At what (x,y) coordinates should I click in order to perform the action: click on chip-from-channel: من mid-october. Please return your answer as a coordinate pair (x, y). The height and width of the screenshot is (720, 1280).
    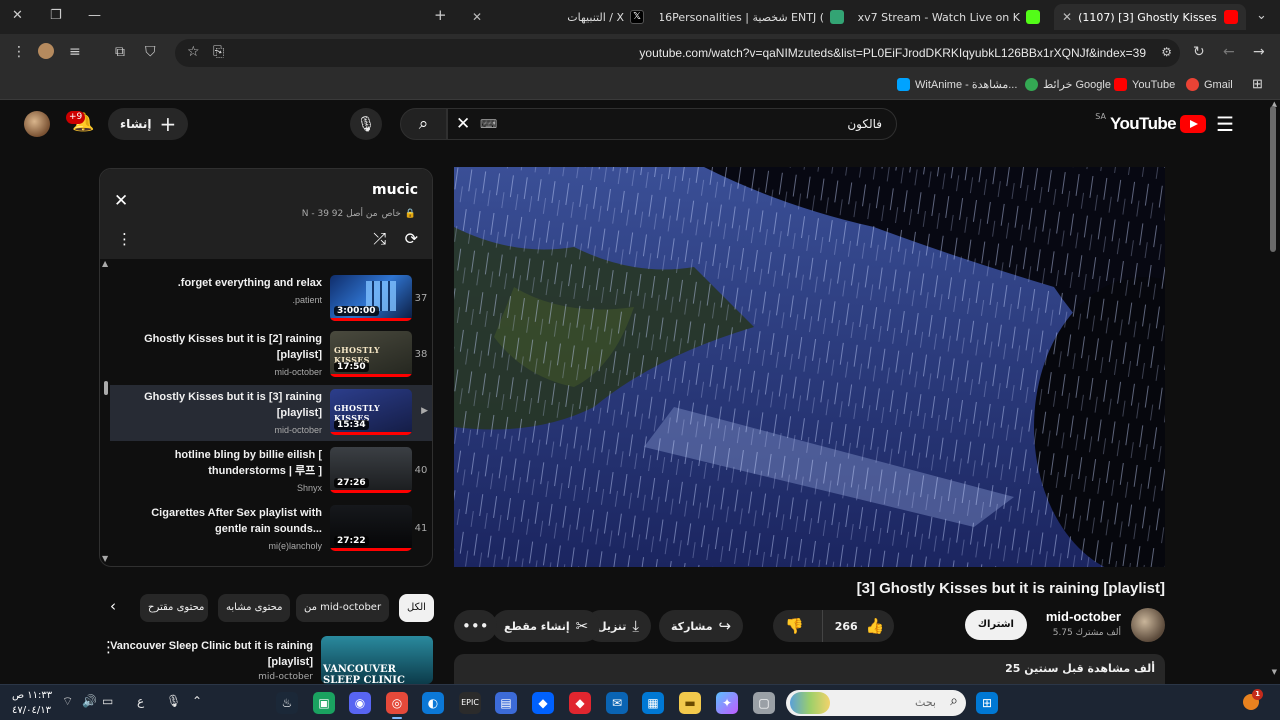
    Looking at the image, I should click on (343, 608).